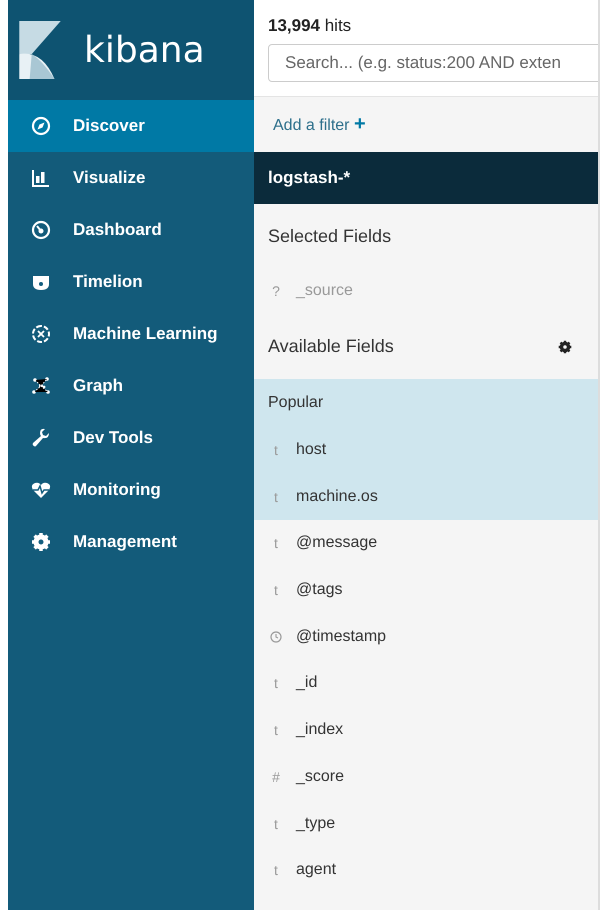 Image resolution: width=603 pixels, height=910 pixels. What do you see at coordinates (131, 490) in the screenshot?
I see `nav-item: Monitoring` at bounding box center [131, 490].